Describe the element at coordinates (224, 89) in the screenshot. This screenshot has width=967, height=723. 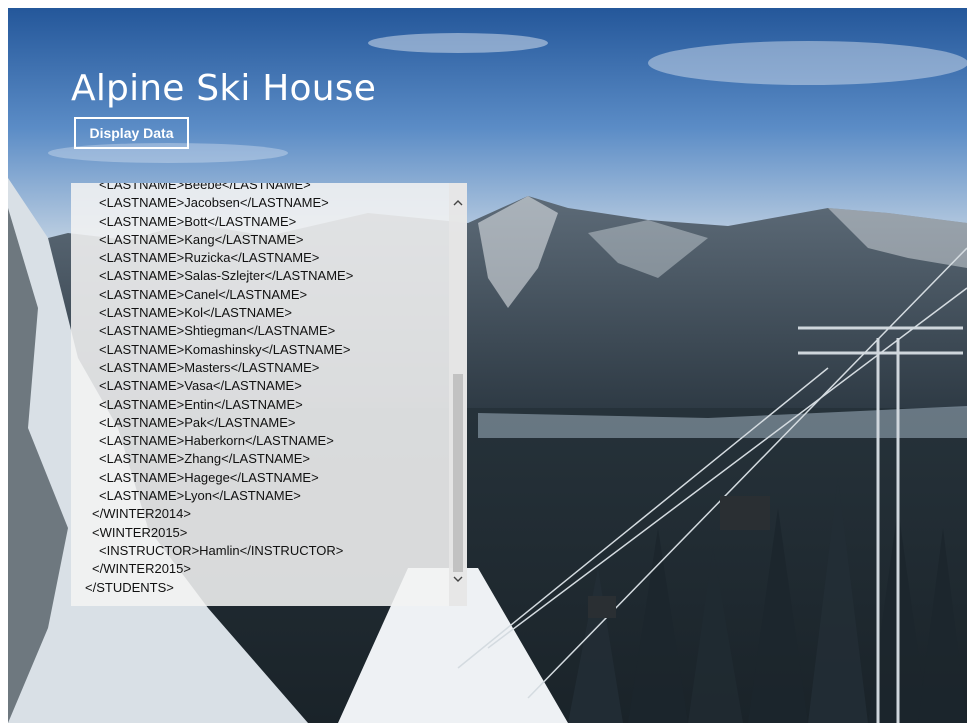
I see `page-title: Alpine Ski House` at that location.